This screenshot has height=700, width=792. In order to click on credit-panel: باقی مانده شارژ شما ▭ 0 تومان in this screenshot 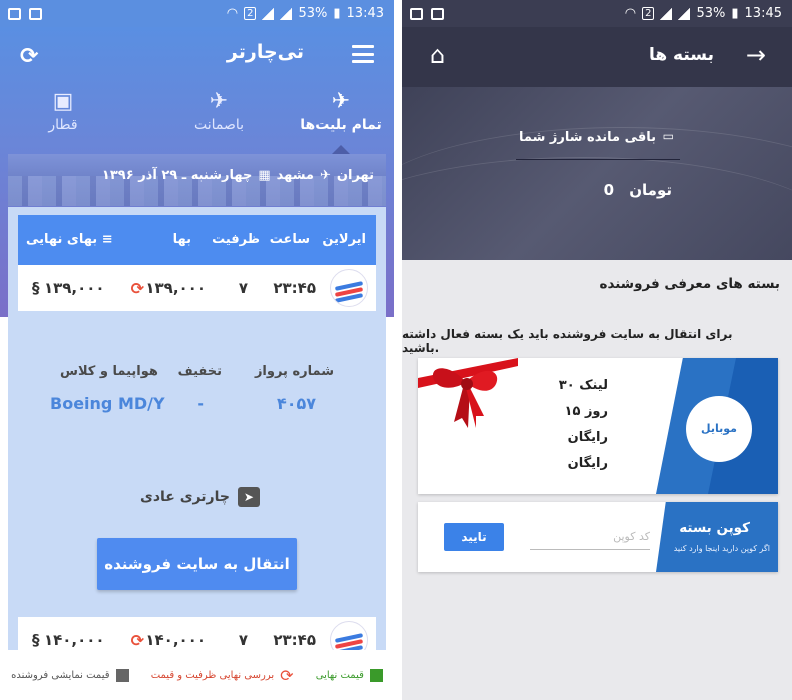, I will do `click(597, 173)`.